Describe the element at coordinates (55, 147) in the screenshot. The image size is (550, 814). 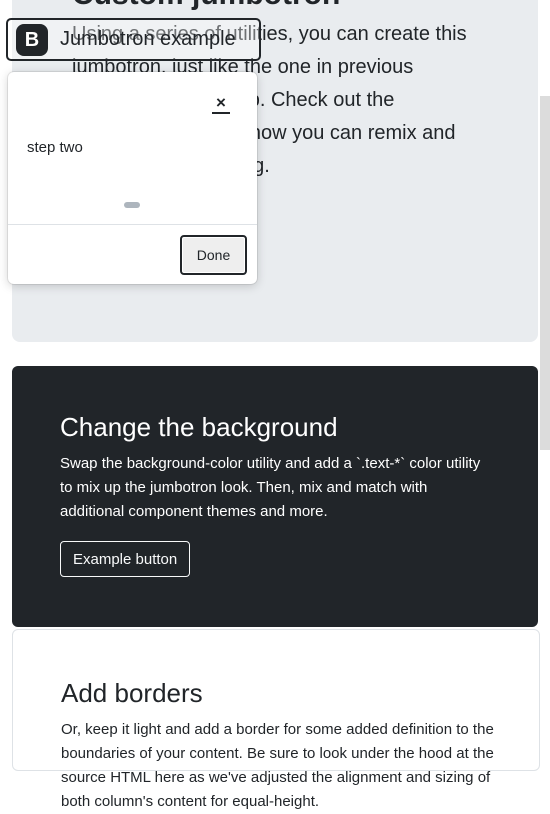
I see `popover-body-text: step two` at that location.